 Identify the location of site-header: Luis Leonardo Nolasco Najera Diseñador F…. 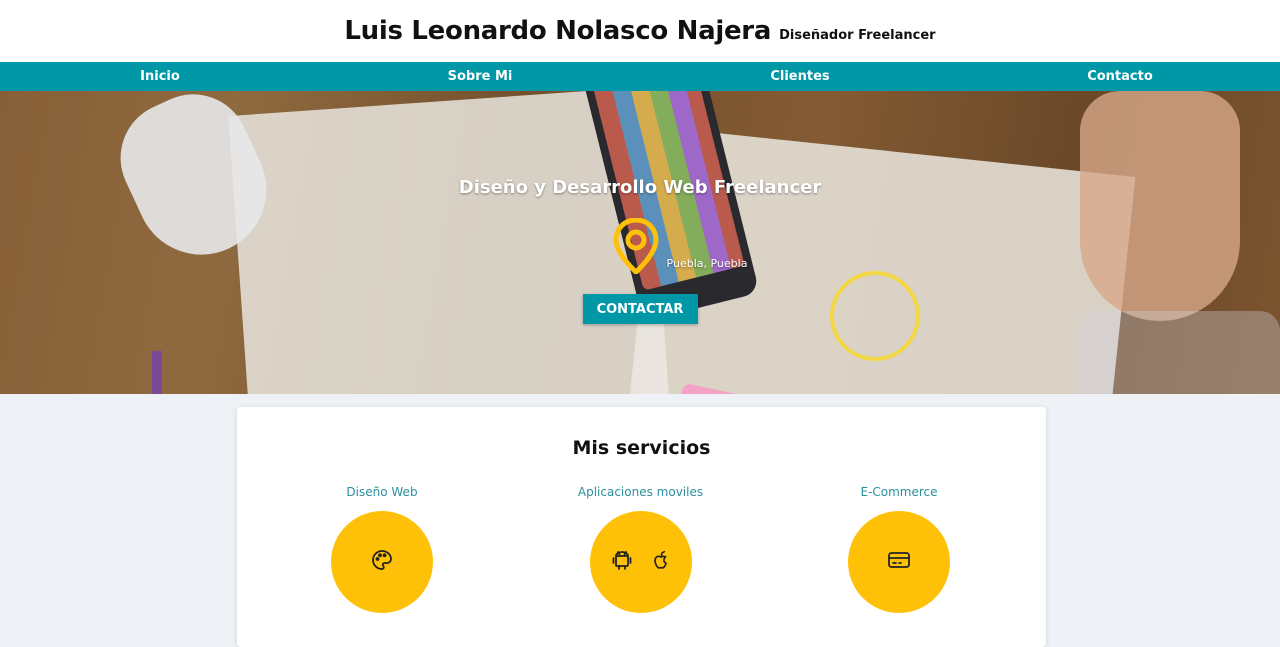
(640, 31).